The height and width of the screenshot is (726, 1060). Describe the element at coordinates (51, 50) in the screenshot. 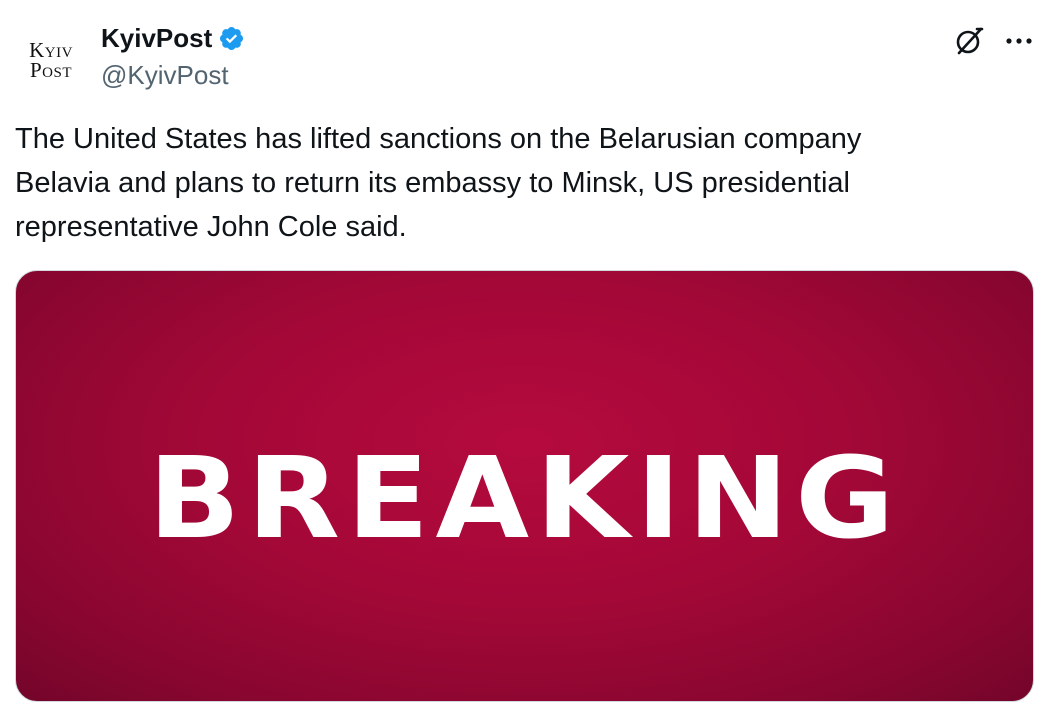

I see `avatar-logo-line1: Kyiv` at that location.